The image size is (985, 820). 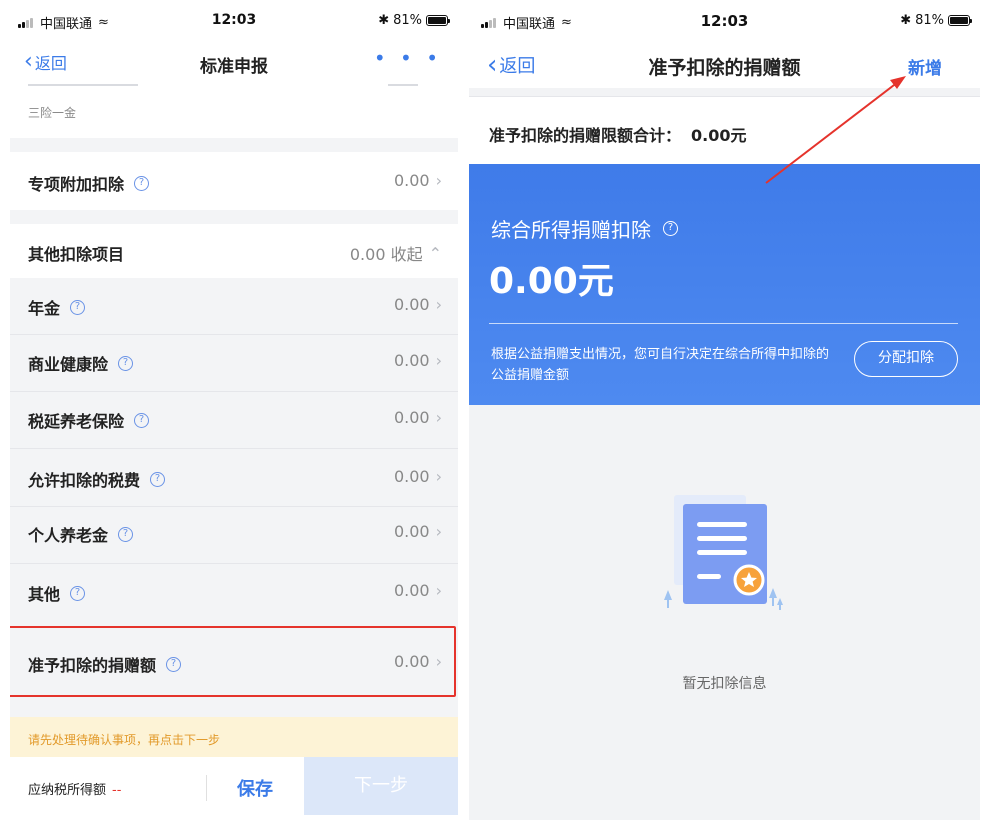 I want to click on row-label: 年金, so click(x=44, y=308).